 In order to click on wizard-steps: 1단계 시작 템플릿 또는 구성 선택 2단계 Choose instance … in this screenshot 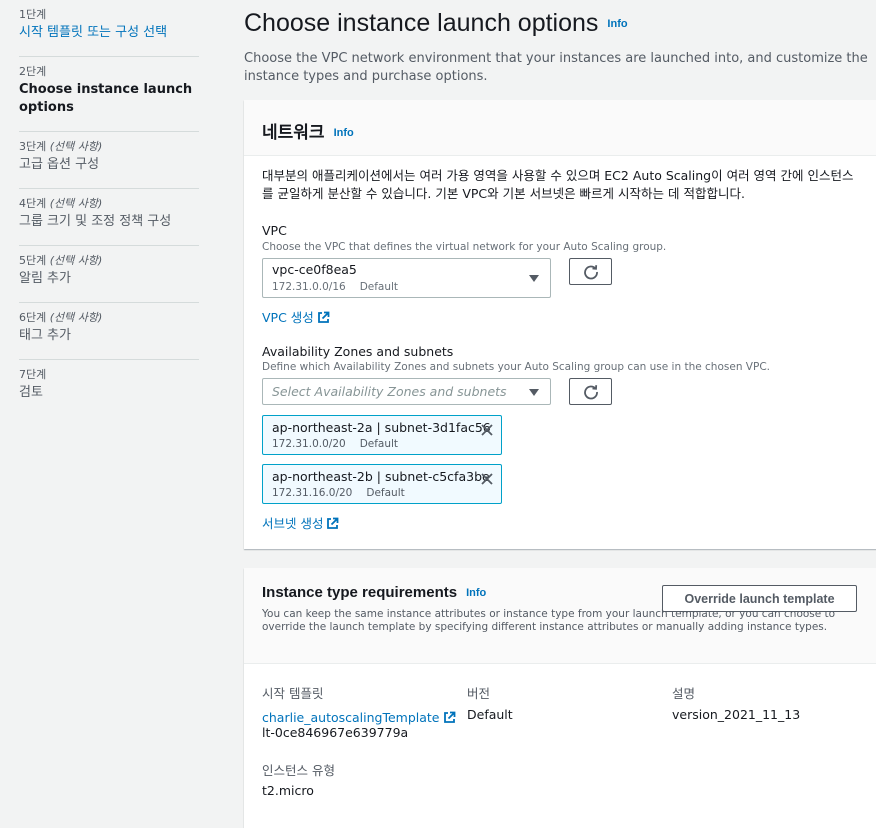, I will do `click(109, 208)`.